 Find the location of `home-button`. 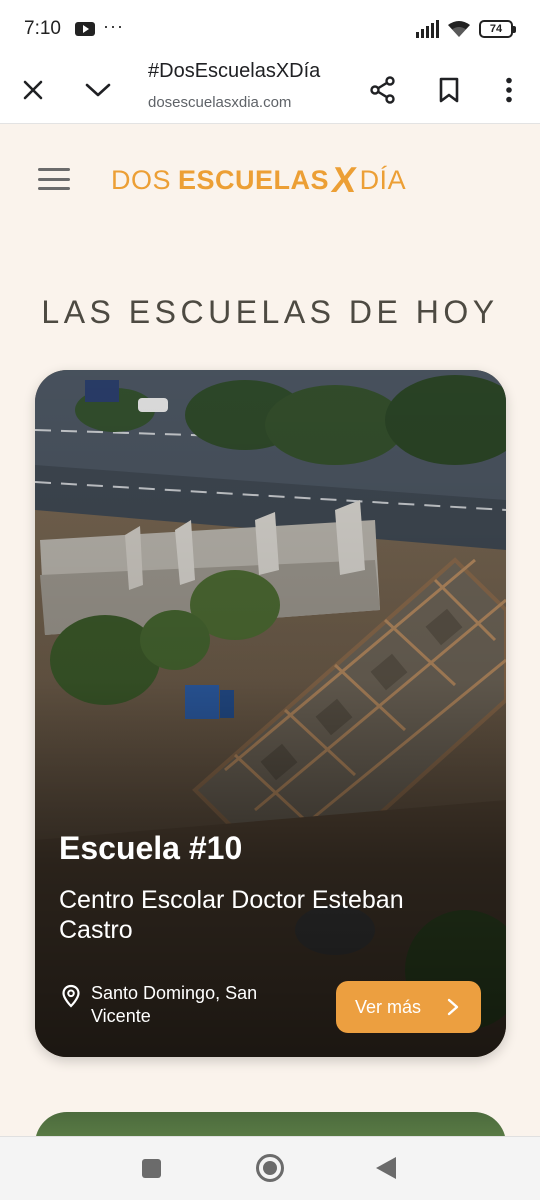

home-button is located at coordinates (270, 1168).